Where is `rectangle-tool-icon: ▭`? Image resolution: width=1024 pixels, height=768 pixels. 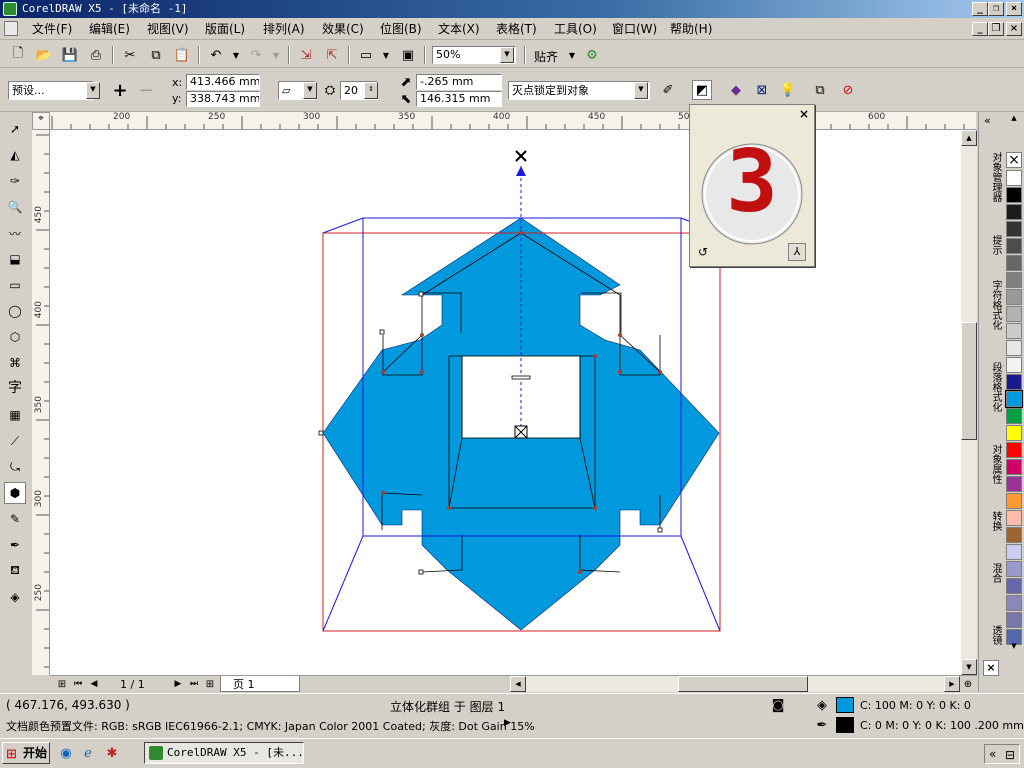 rectangle-tool-icon: ▭ is located at coordinates (15, 285).